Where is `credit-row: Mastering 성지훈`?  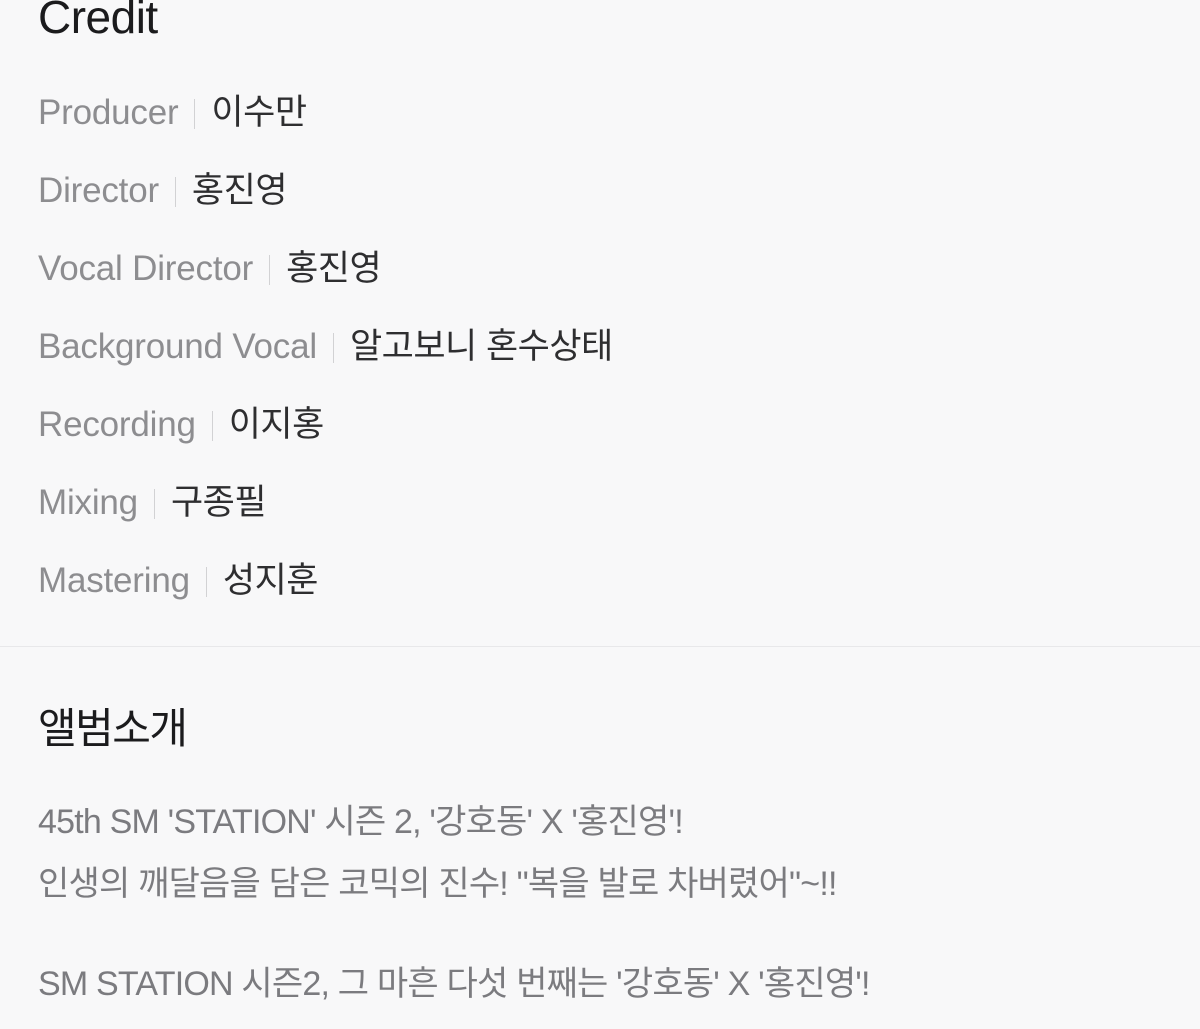 credit-row: Mastering 성지훈 is located at coordinates (600, 581).